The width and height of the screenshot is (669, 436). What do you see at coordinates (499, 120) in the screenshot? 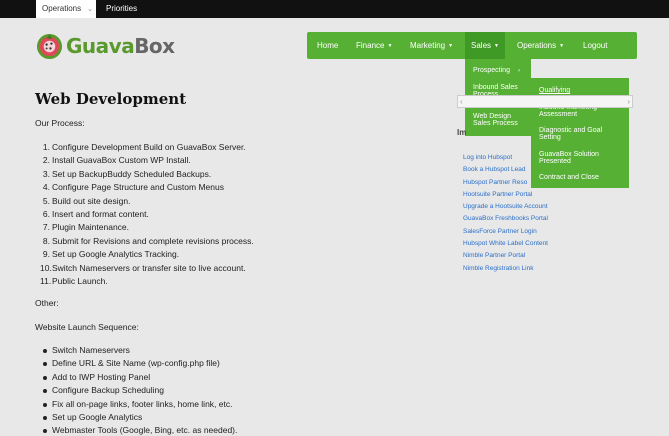
I see `menu-item-web-design-sales: Web Design Sales Process` at bounding box center [499, 120].